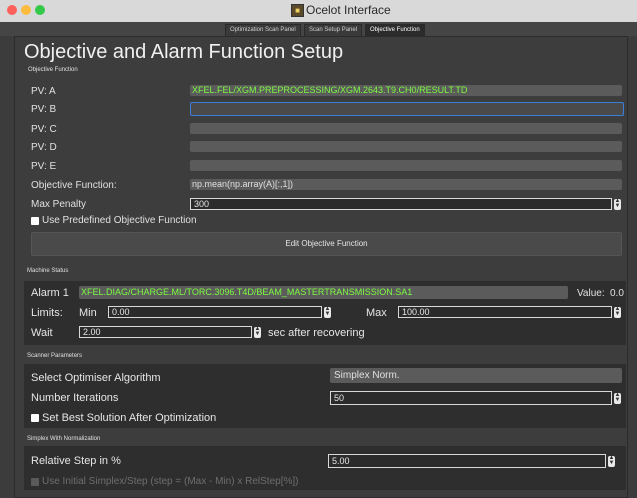 The width and height of the screenshot is (637, 498). Describe the element at coordinates (327, 312) in the screenshot. I see `limits-min-stepper-icon: ▲ ▼` at that location.